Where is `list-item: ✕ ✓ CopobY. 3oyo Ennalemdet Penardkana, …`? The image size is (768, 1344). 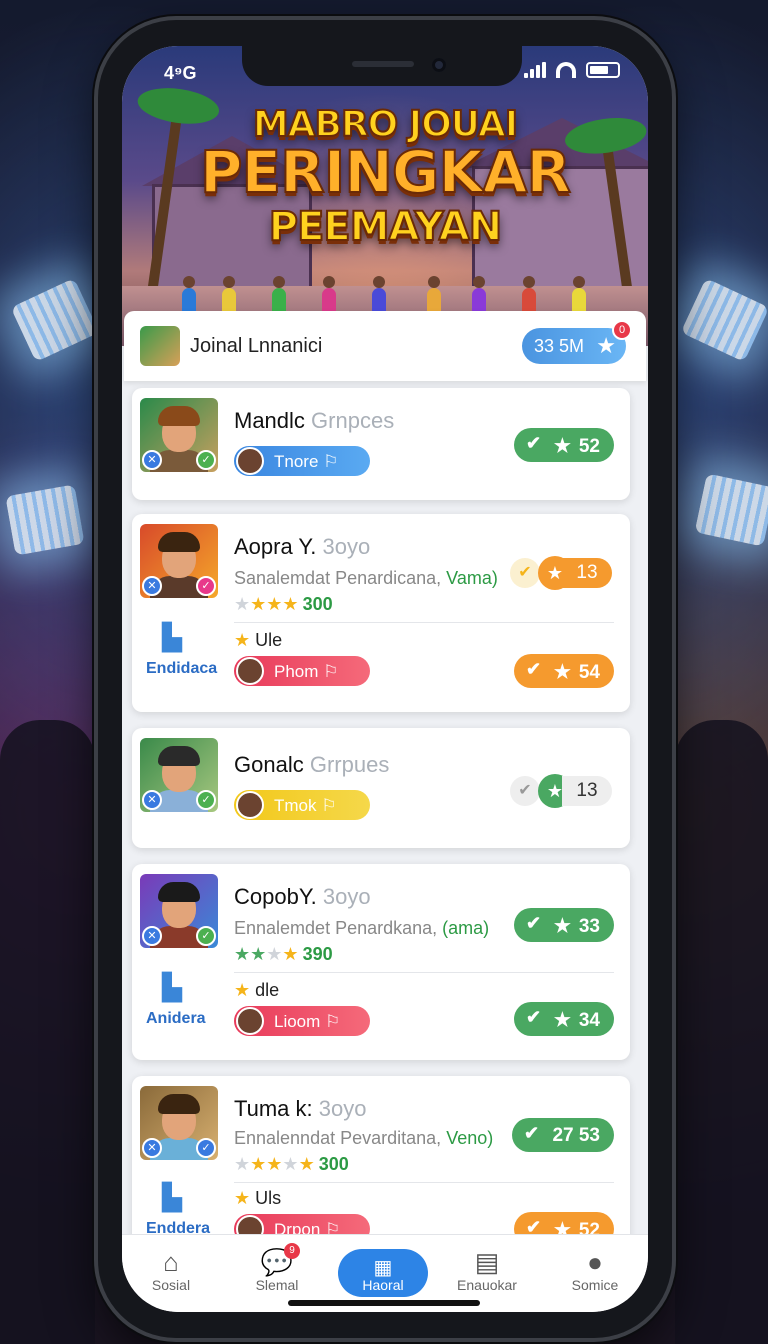 list-item: ✕ ✓ CopobY. 3oyo Ennalemdet Penardkana, … is located at coordinates (381, 962).